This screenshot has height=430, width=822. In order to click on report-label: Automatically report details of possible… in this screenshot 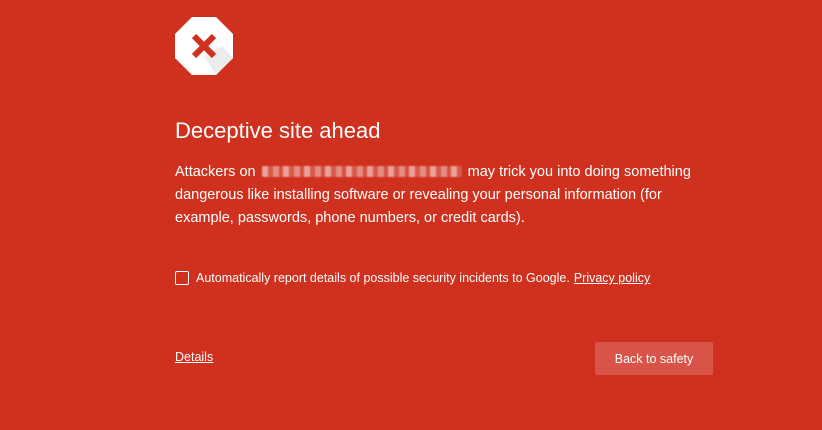, I will do `click(383, 278)`.